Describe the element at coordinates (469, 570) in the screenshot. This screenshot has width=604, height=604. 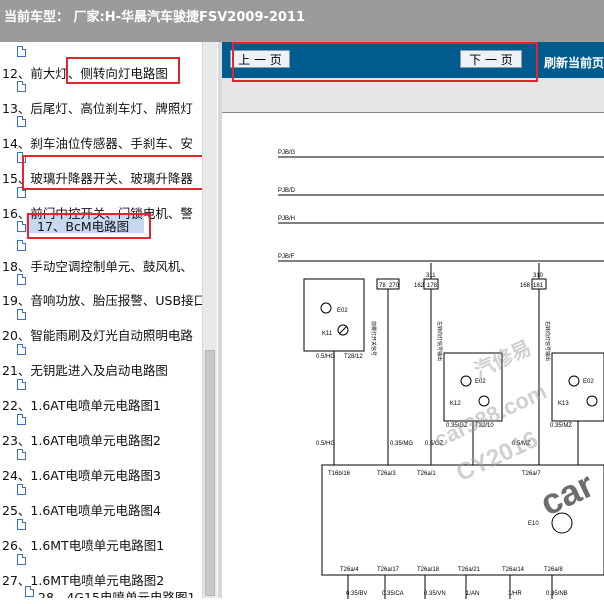
I see `connector-label: T26a/21` at that location.